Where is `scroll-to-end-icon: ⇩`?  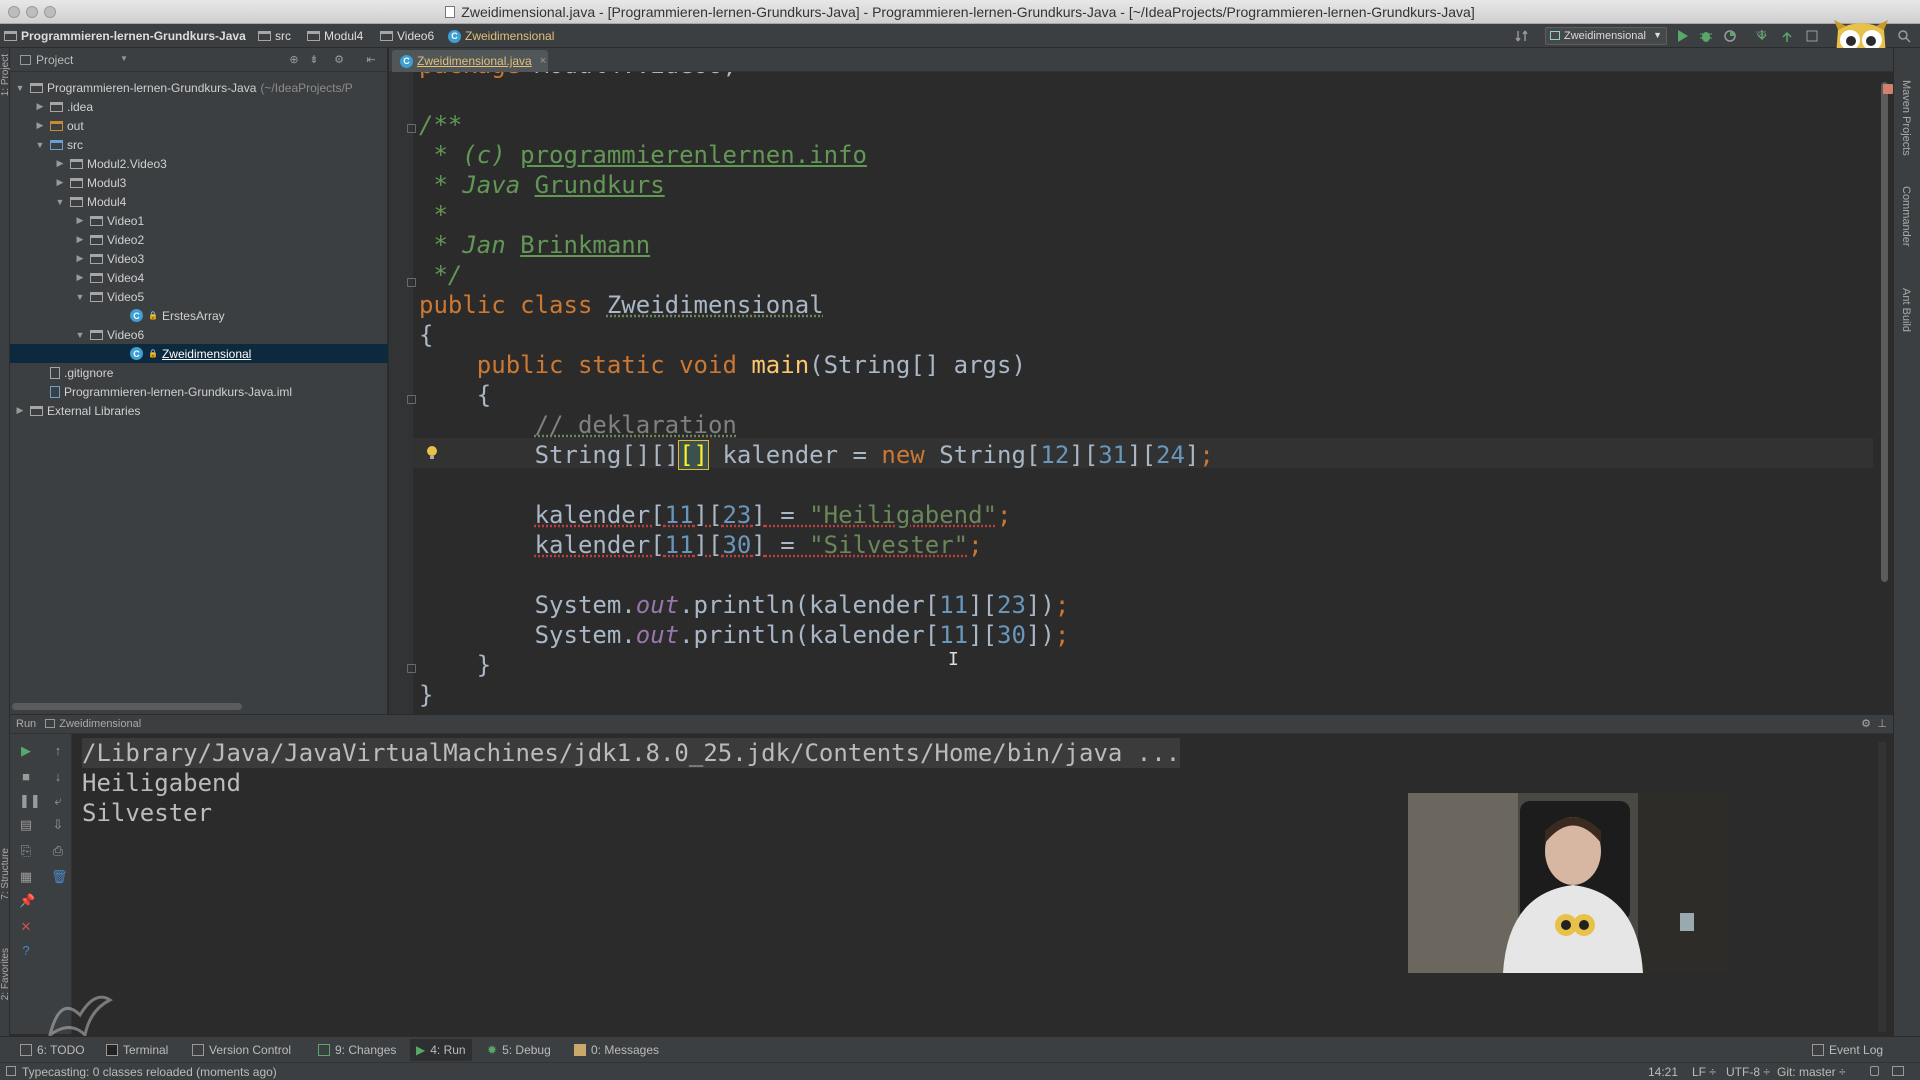 scroll-to-end-icon: ⇩ is located at coordinates (58, 825).